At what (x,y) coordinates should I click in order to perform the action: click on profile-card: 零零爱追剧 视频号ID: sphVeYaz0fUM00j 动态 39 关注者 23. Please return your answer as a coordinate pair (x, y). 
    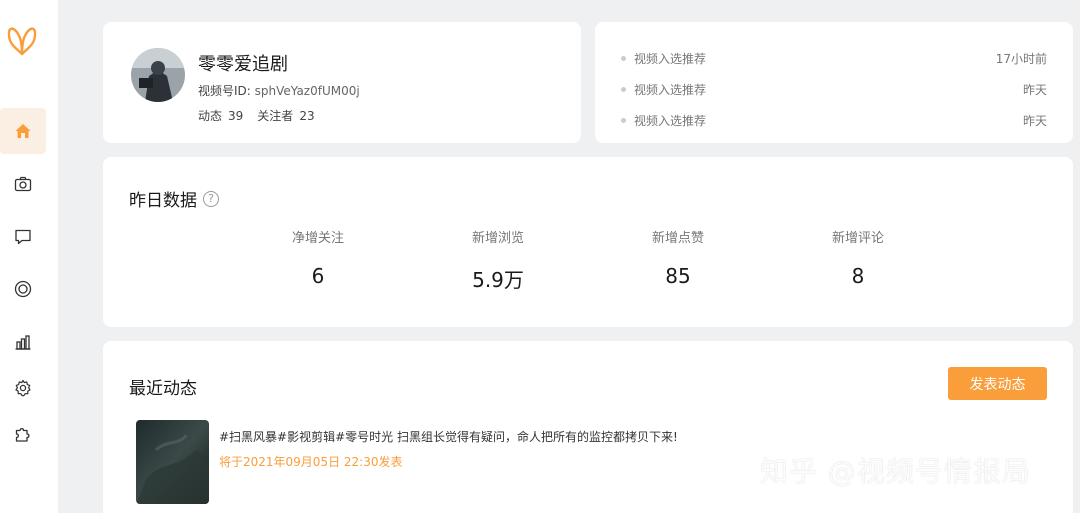
    Looking at the image, I should click on (342, 82).